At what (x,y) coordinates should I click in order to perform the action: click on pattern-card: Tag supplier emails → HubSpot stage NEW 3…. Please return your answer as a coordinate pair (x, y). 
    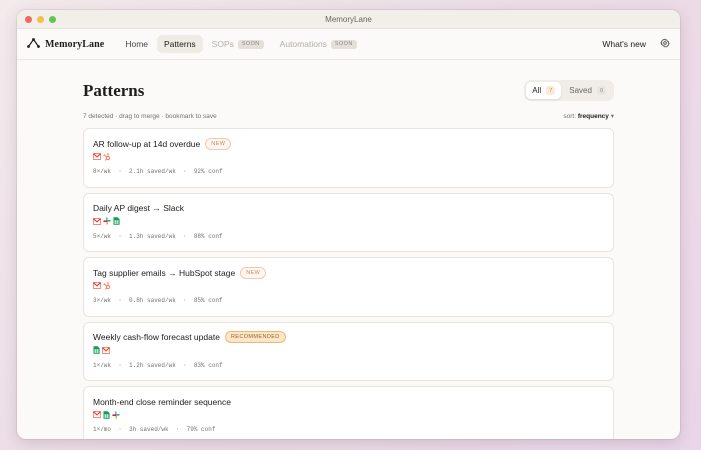
    Looking at the image, I should click on (348, 287).